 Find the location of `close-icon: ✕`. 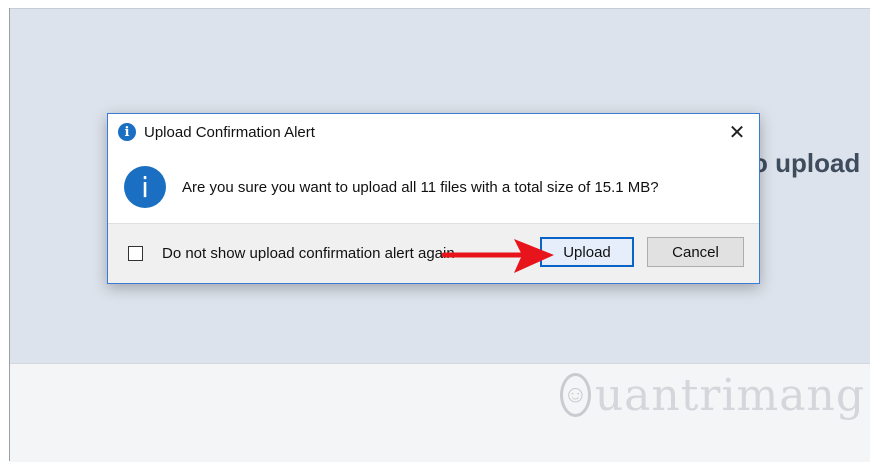

close-icon: ✕ is located at coordinates (737, 132).